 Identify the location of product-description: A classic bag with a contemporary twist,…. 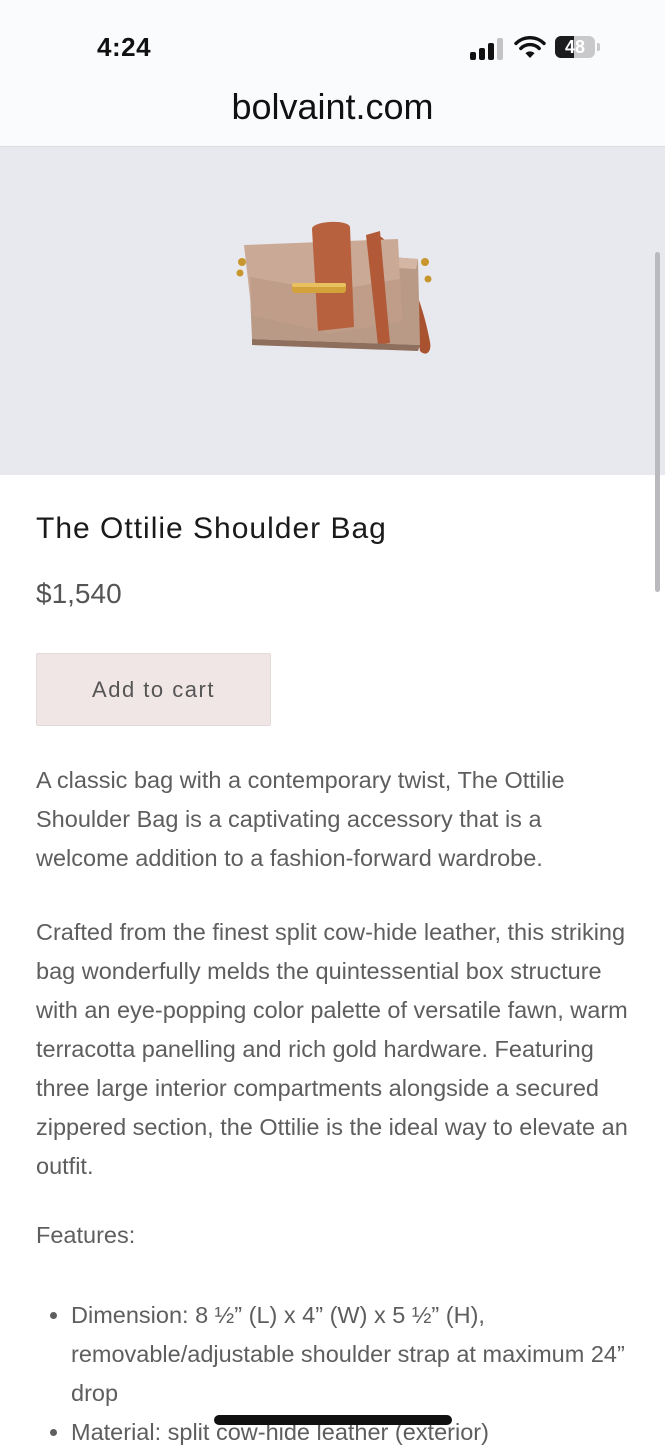
(336, 819).